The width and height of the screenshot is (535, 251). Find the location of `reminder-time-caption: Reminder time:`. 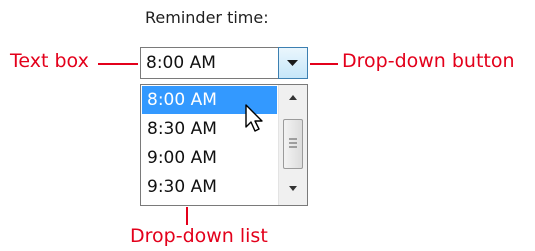

reminder-time-caption: Reminder time: is located at coordinates (207, 17).